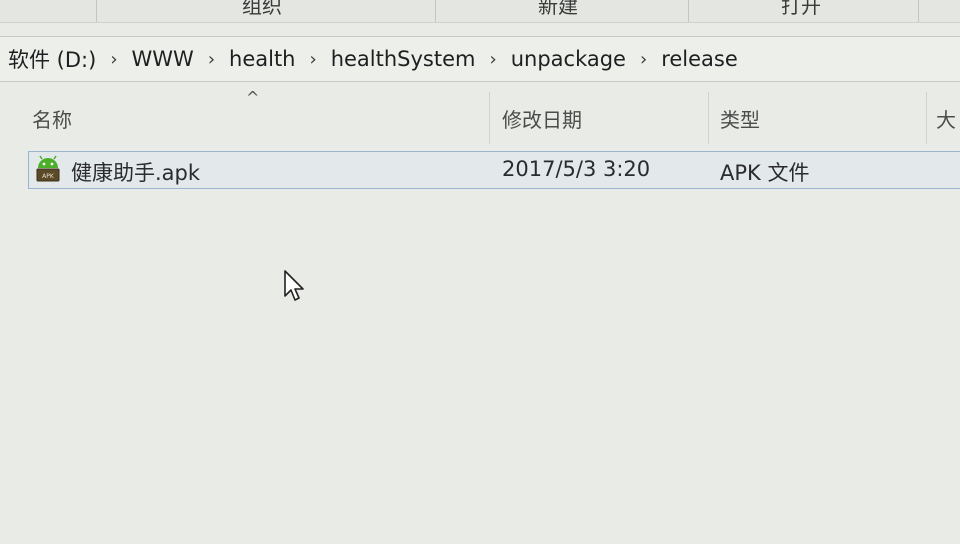 The width and height of the screenshot is (960, 544). What do you see at coordinates (699, 59) in the screenshot?
I see `breadcrumb-release: release` at bounding box center [699, 59].